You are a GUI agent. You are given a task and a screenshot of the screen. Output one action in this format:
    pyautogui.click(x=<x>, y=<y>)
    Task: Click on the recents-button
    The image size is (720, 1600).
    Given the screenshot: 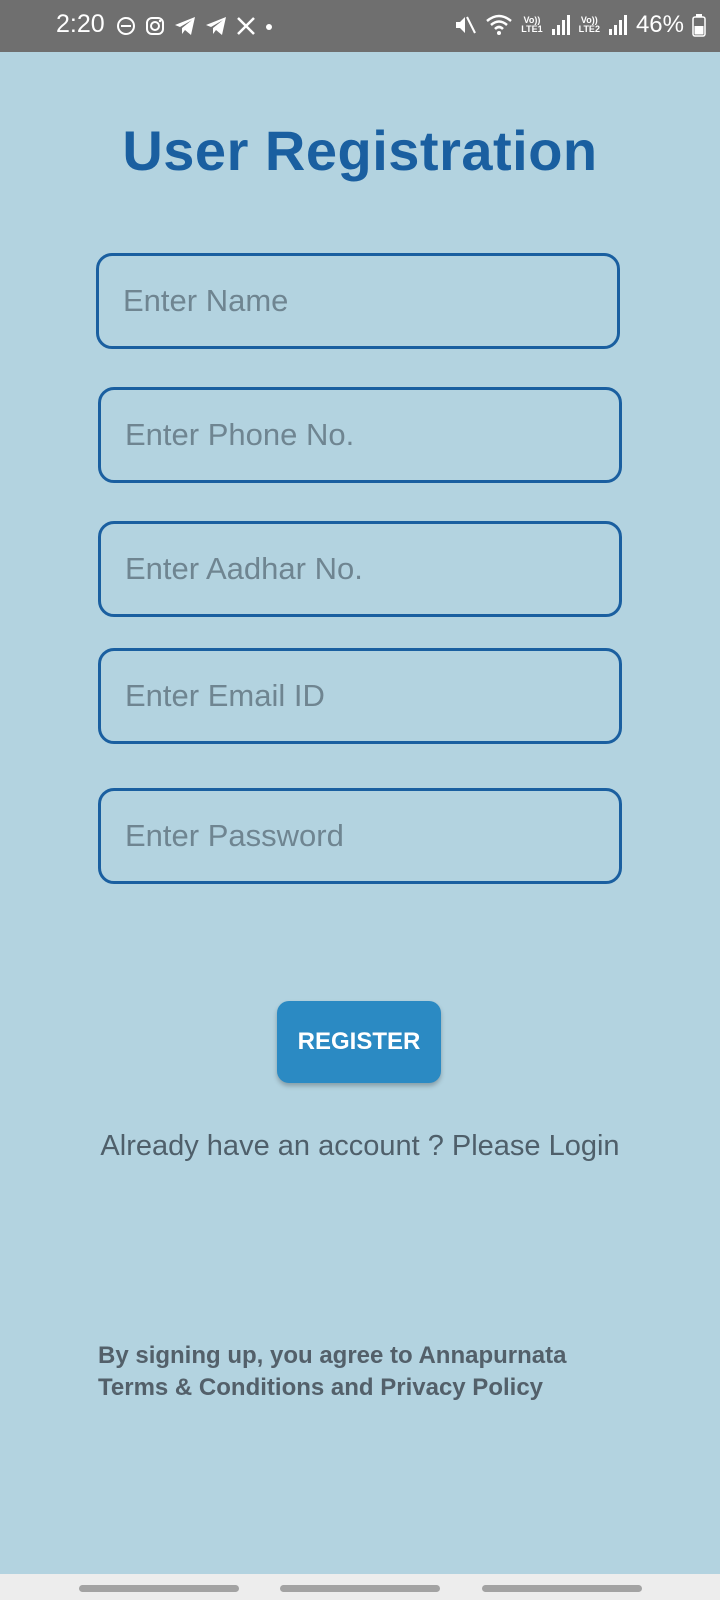 What is the action you would take?
    pyautogui.click(x=159, y=1588)
    